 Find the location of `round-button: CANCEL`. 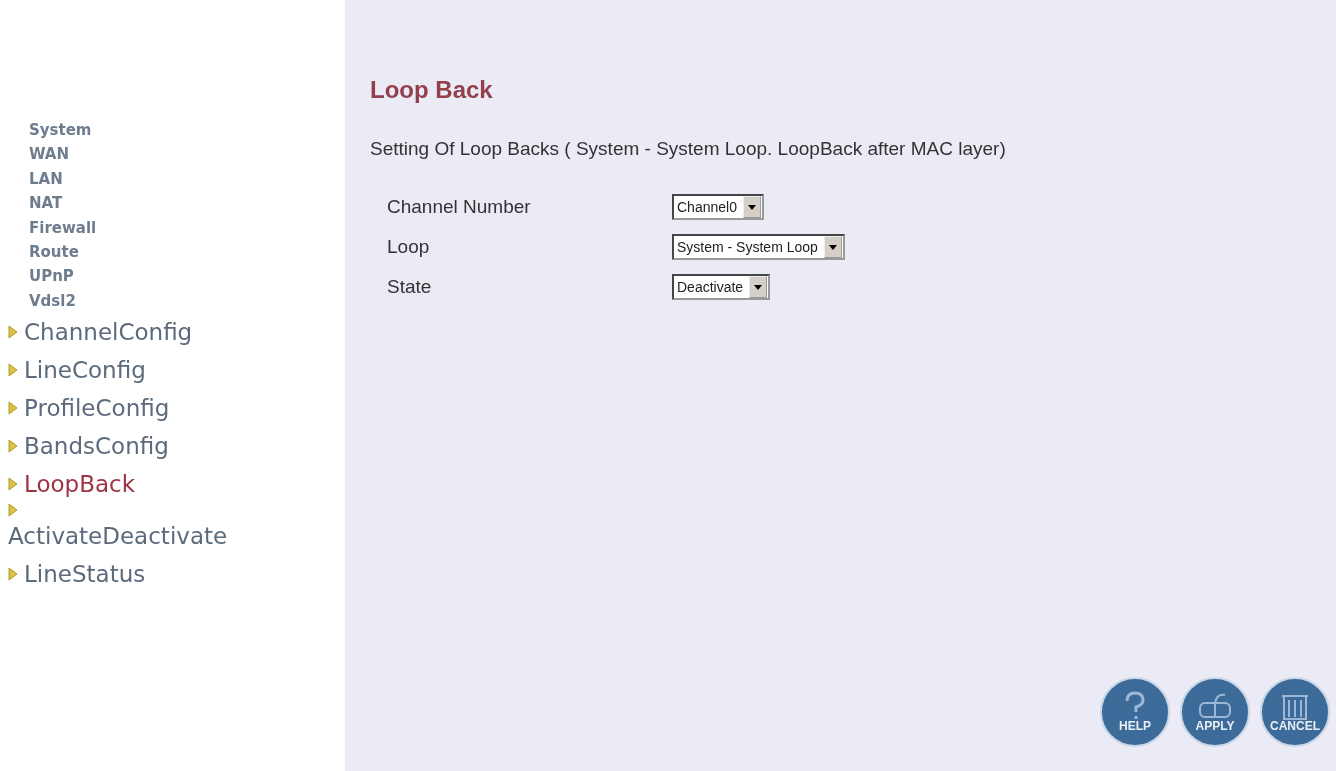

round-button: CANCEL is located at coordinates (1295, 712).